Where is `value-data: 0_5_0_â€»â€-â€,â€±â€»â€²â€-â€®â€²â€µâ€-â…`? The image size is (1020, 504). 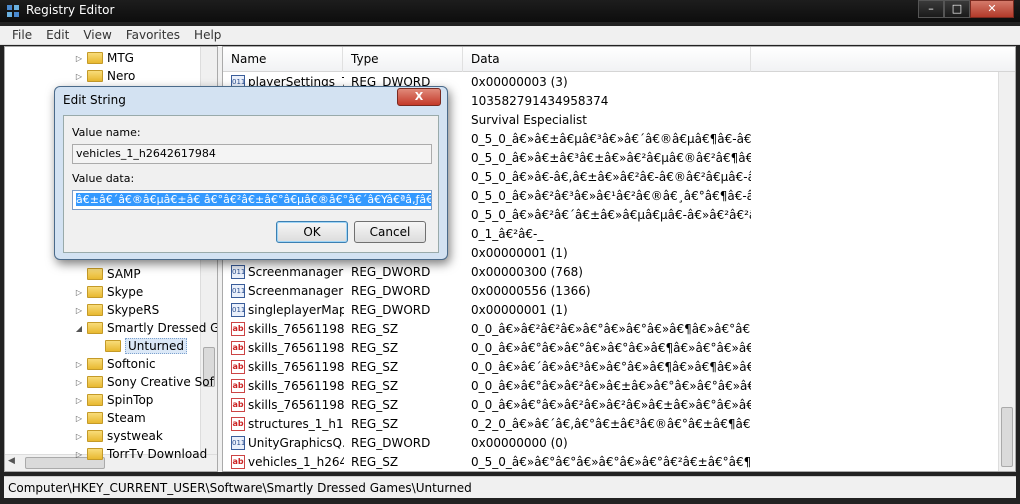
value-data: 0_5_0_â€»â€-â€,â€±â€»â€²â€-â€®â€²â€µâ€-â… is located at coordinates (611, 177).